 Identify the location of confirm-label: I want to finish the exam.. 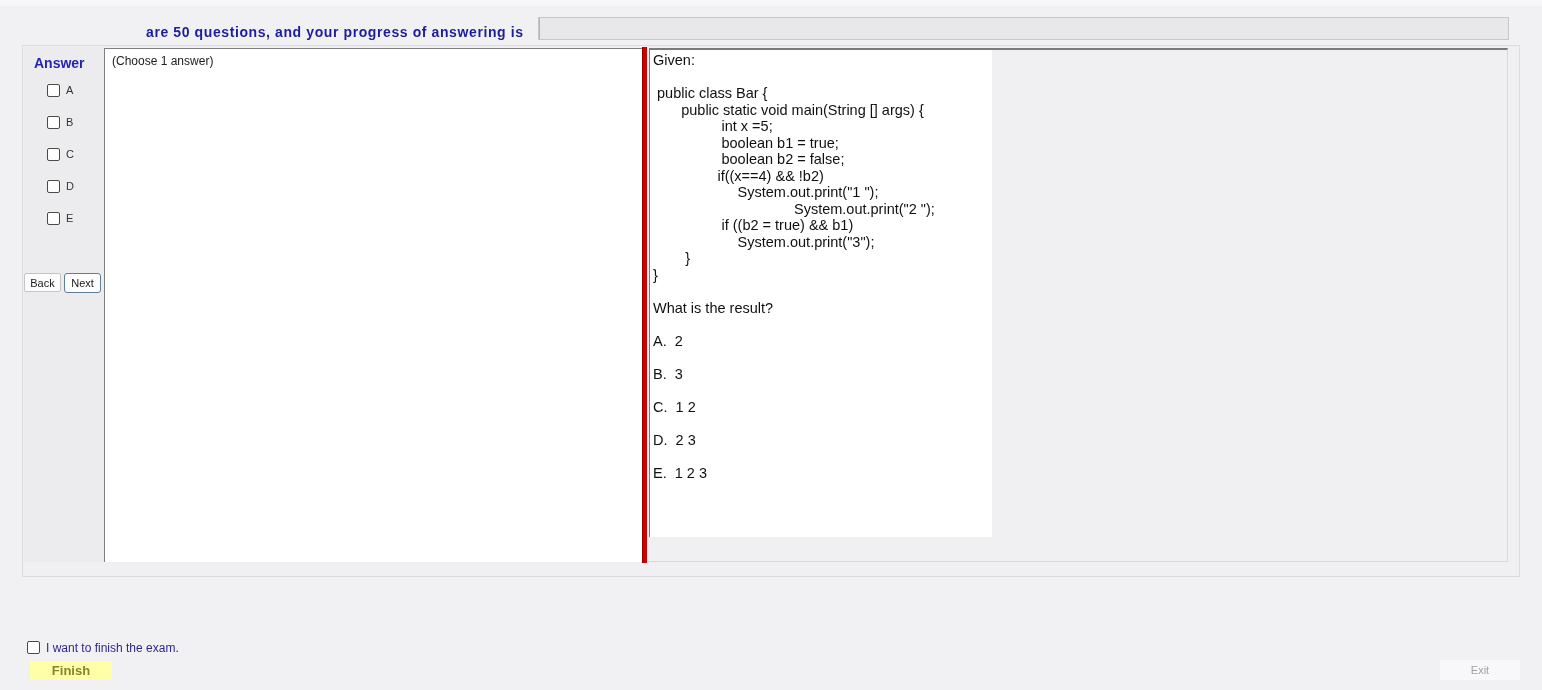
(112, 647).